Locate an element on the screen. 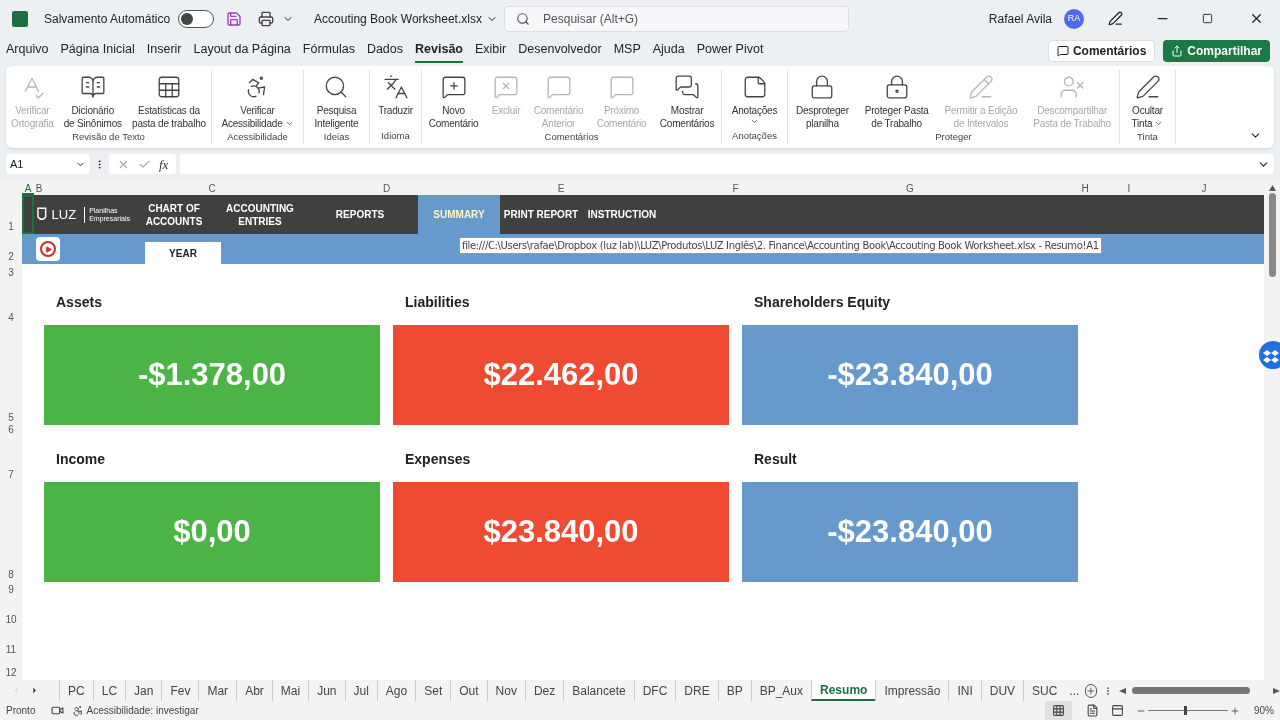 The height and width of the screenshot is (720, 1280). year-tab: YEAR is located at coordinates (183, 253).